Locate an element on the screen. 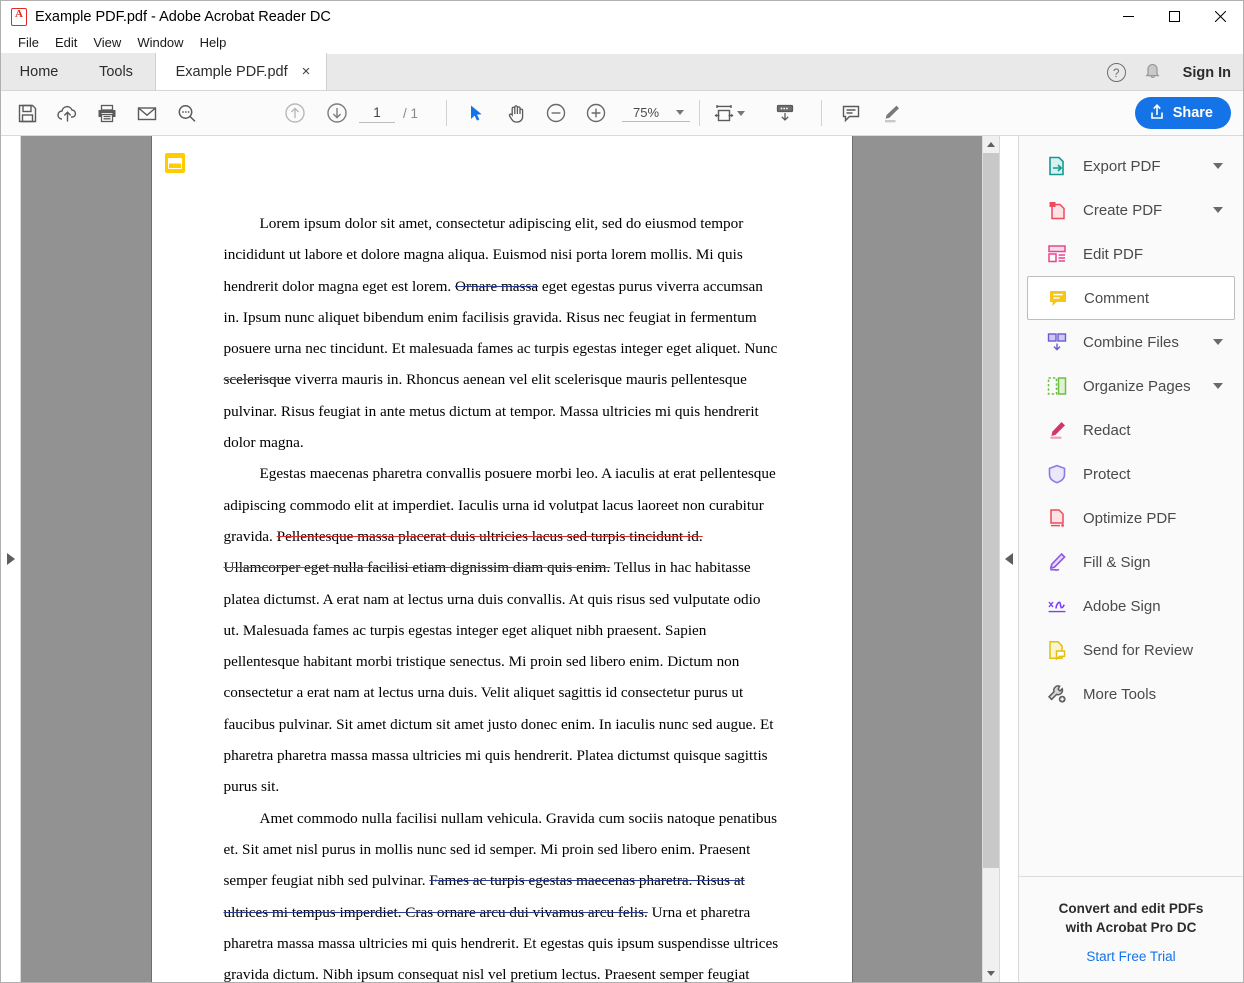 The image size is (1244, 983). bell-icon is located at coordinates (1152, 72).